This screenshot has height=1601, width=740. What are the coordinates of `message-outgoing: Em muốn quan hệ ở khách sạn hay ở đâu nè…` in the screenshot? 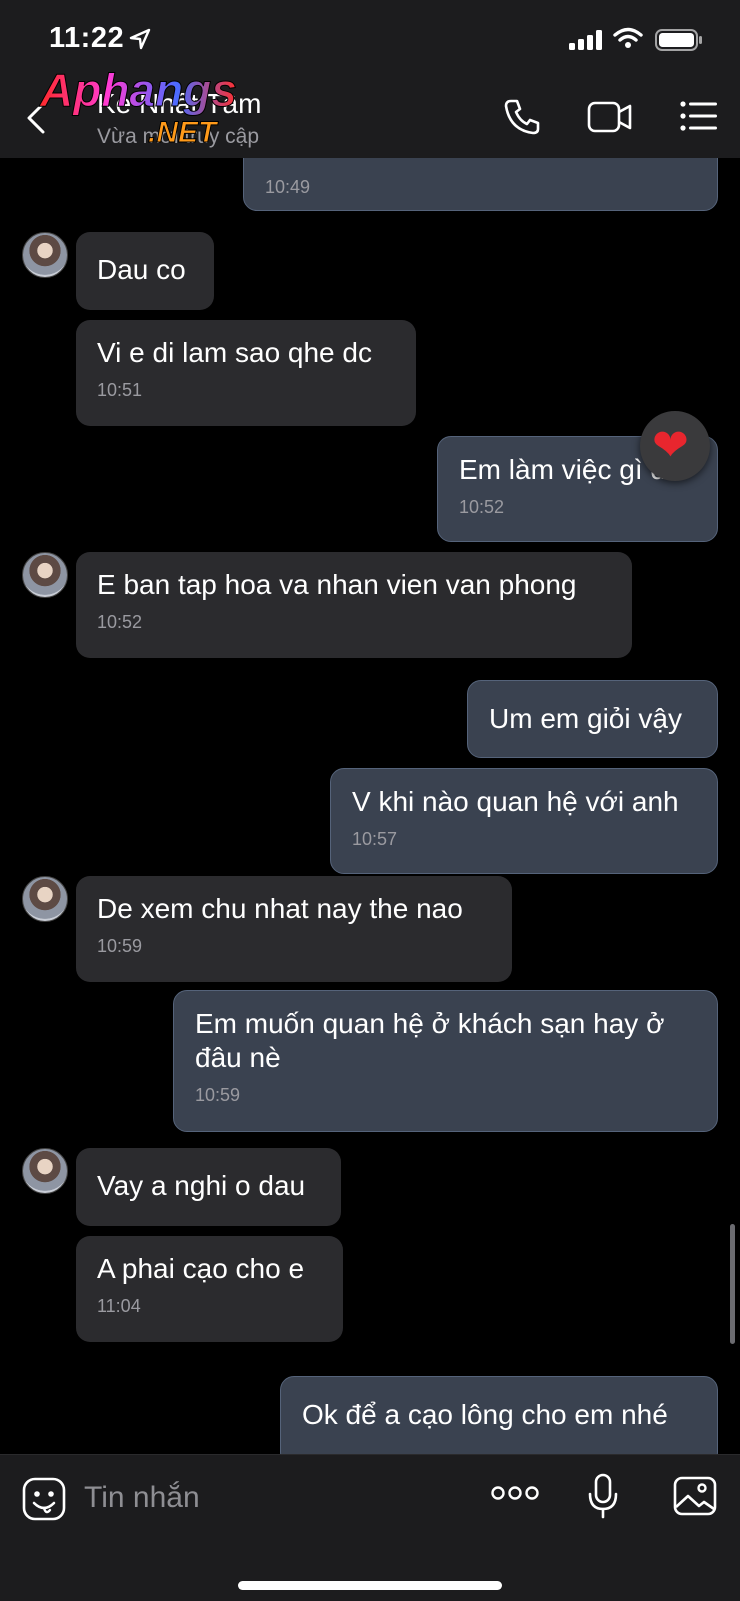 It's located at (445, 1061).